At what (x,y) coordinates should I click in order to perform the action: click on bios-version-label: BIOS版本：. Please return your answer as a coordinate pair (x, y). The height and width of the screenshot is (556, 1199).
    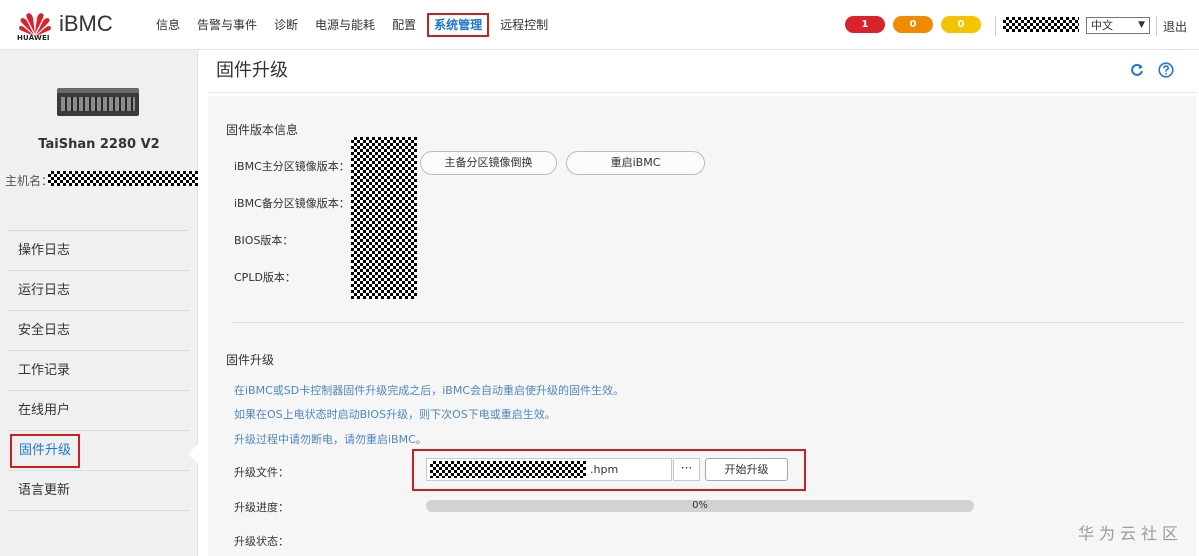
    Looking at the image, I should click on (264, 240).